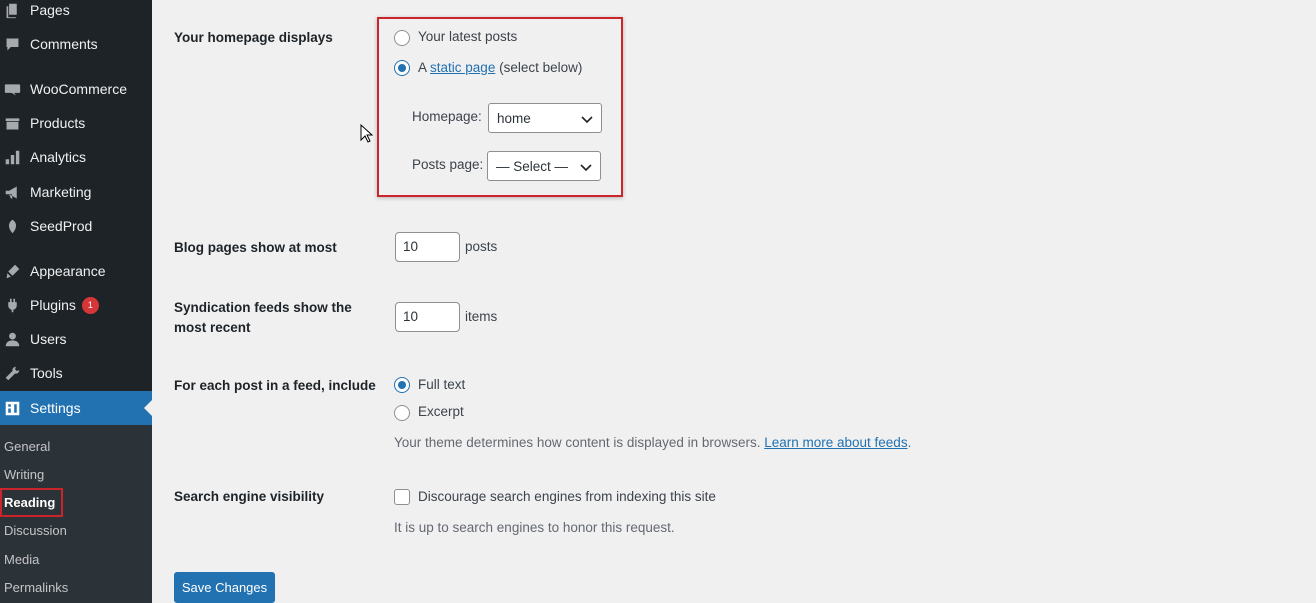 This screenshot has height=603, width=1316. What do you see at coordinates (12, 339) in the screenshot?
I see `users-icon` at bounding box center [12, 339].